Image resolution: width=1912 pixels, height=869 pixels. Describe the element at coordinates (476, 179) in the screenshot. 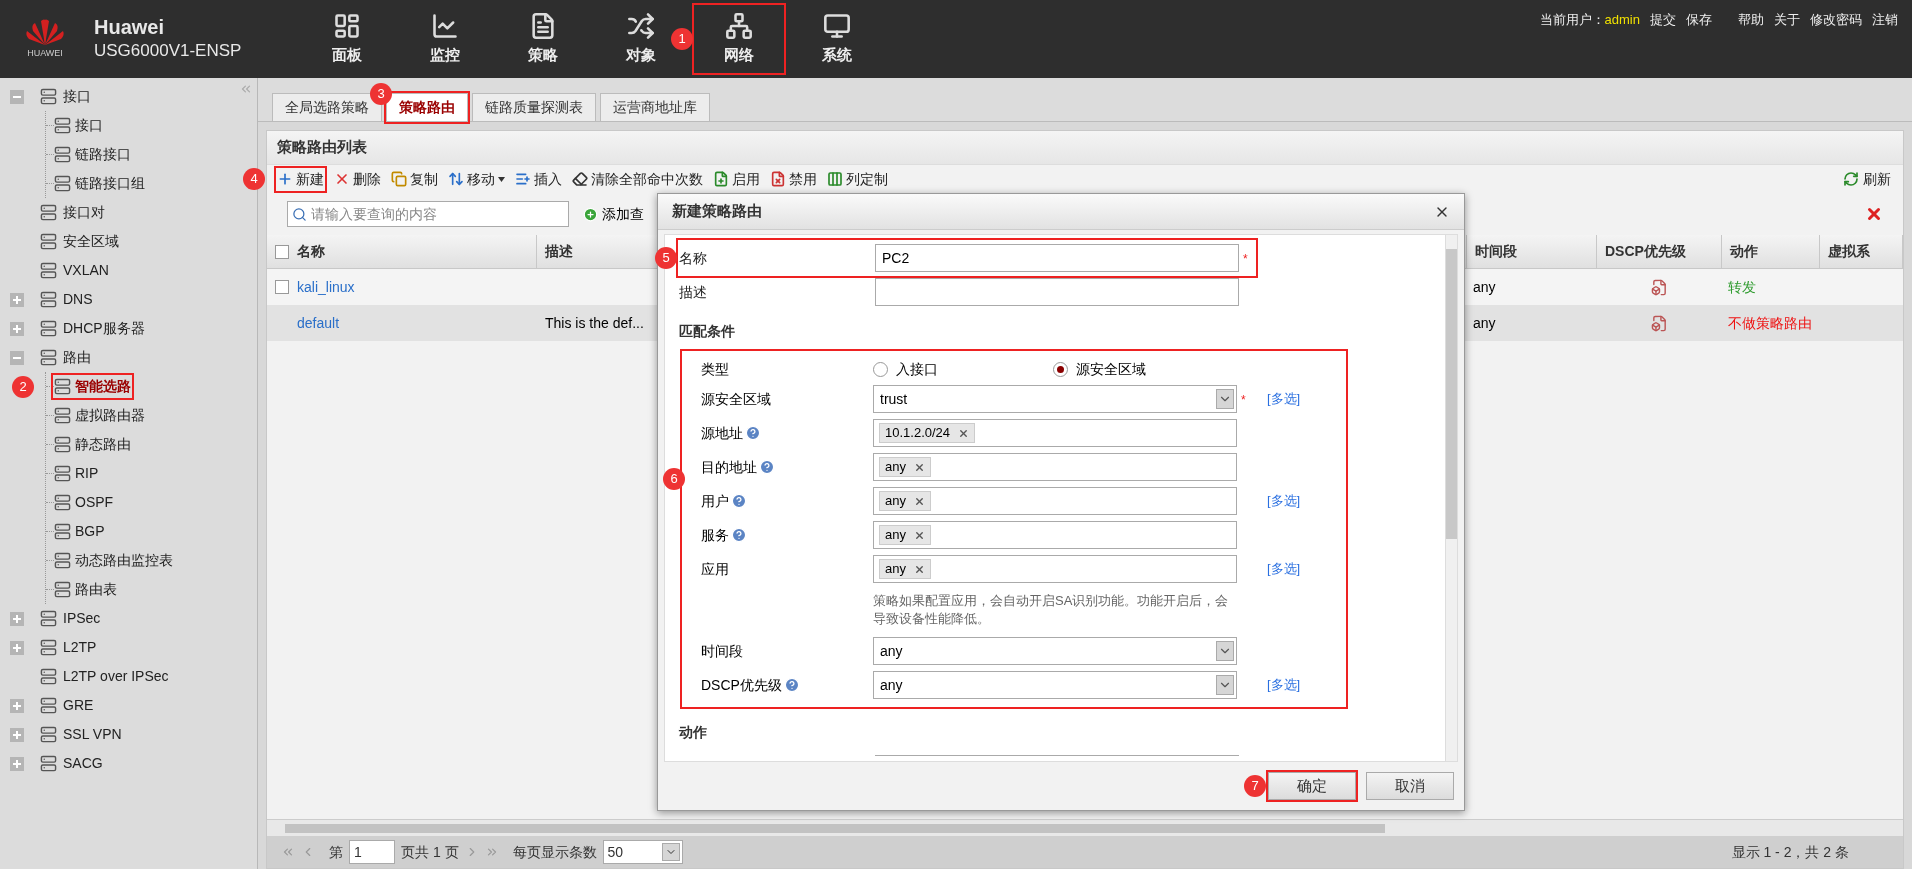

I see `toolbar-button: 移动` at that location.